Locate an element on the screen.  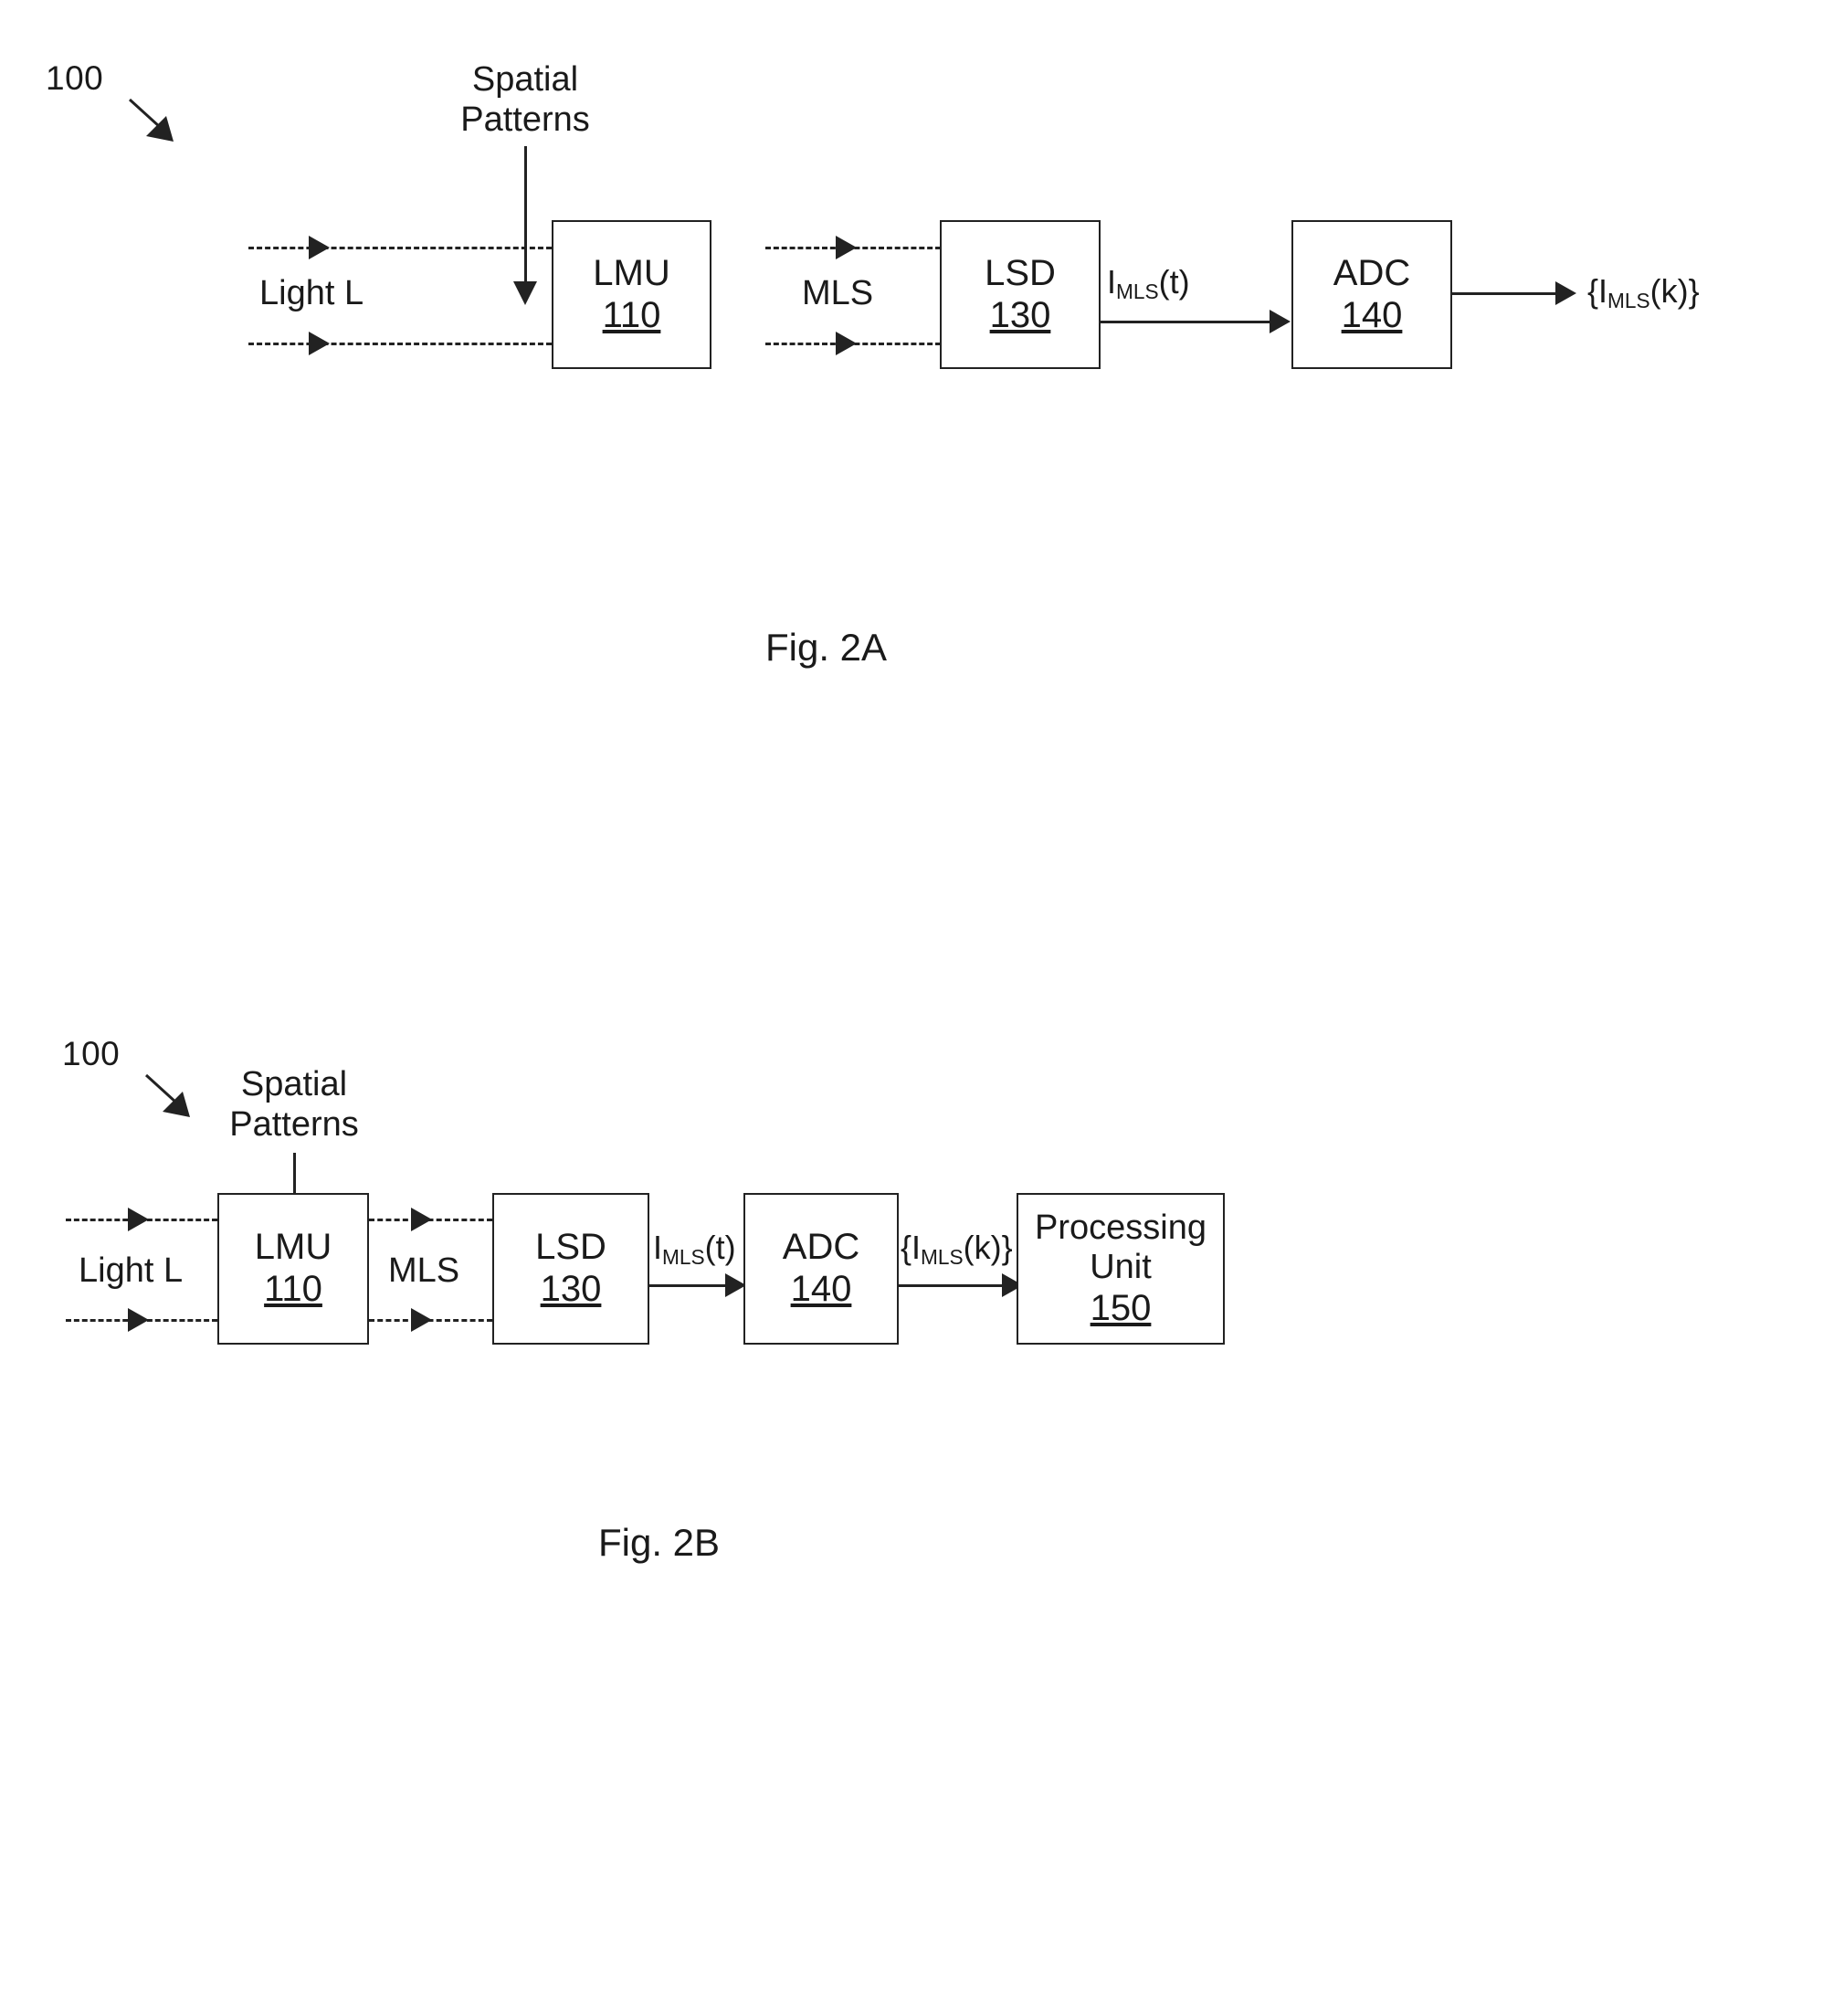
block-lmu-label-2a: LMU is located at coordinates (631, 272).